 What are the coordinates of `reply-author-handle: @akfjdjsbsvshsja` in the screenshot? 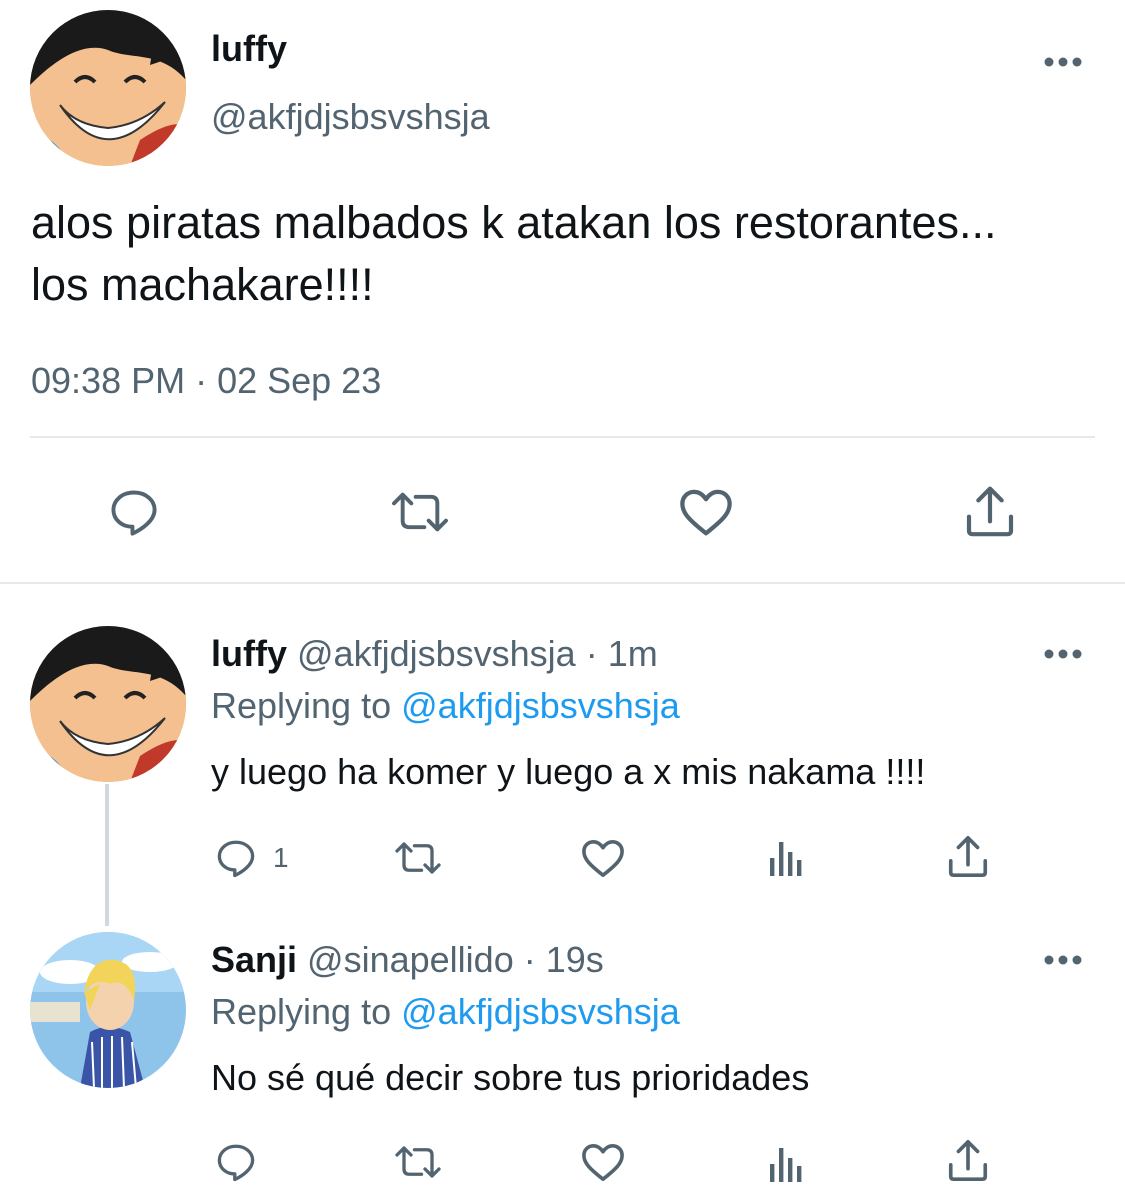 It's located at (436, 653).